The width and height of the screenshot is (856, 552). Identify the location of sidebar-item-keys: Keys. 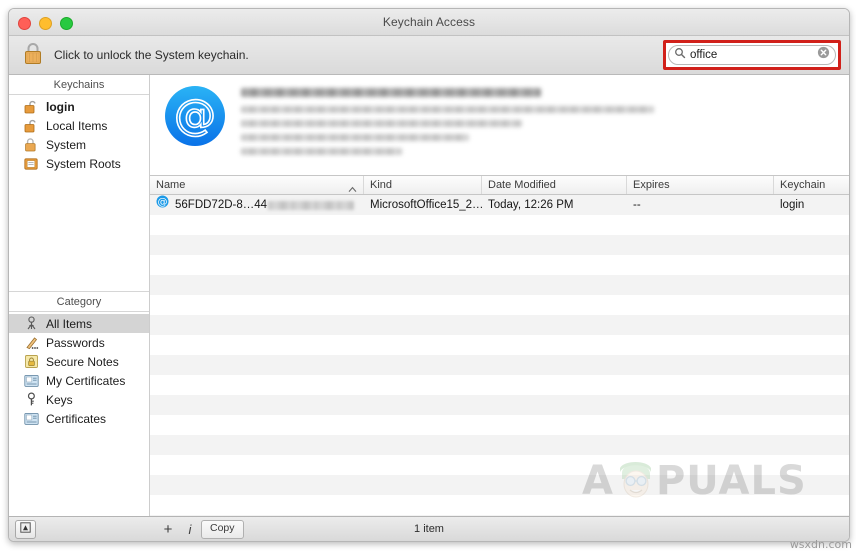
(79, 399).